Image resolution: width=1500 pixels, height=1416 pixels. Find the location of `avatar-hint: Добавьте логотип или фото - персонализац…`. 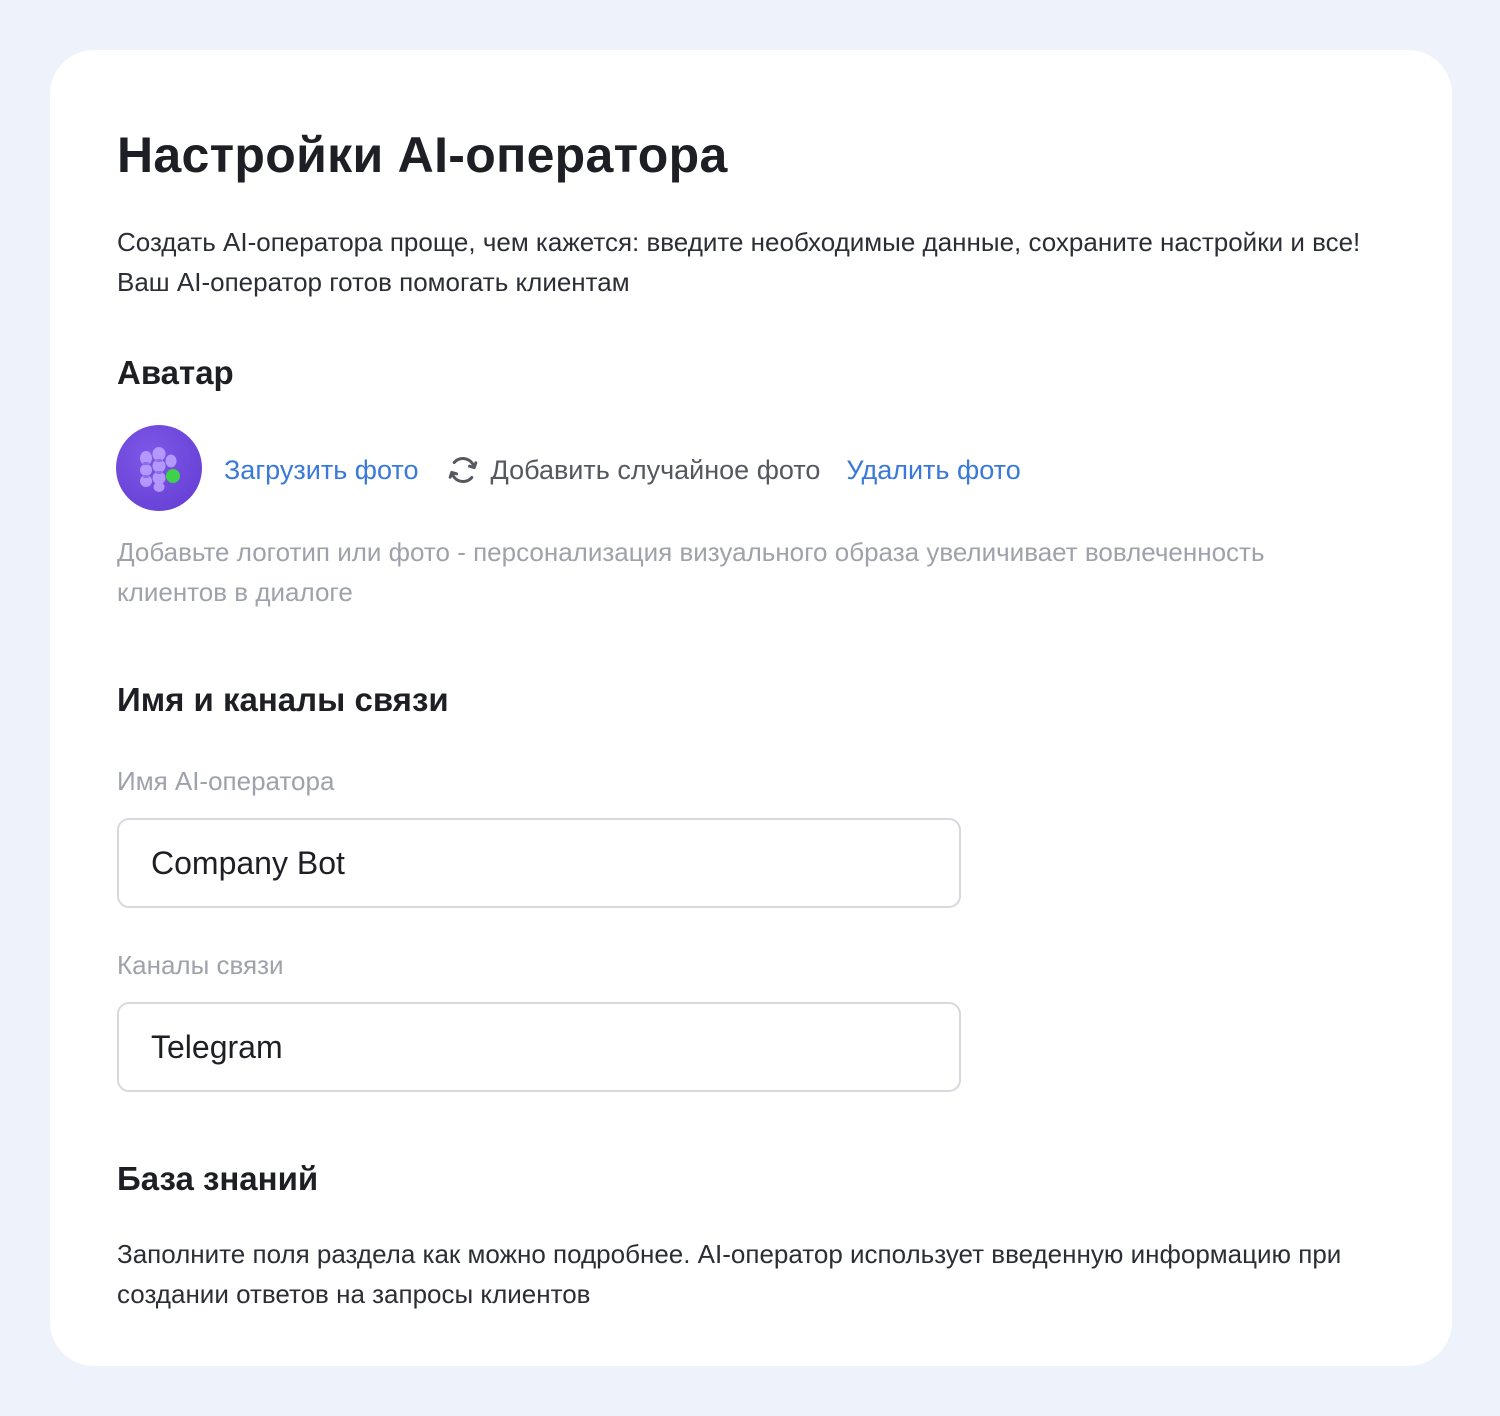

avatar-hint: Добавьте логотип или фото - персонализац… is located at coordinates (691, 572).